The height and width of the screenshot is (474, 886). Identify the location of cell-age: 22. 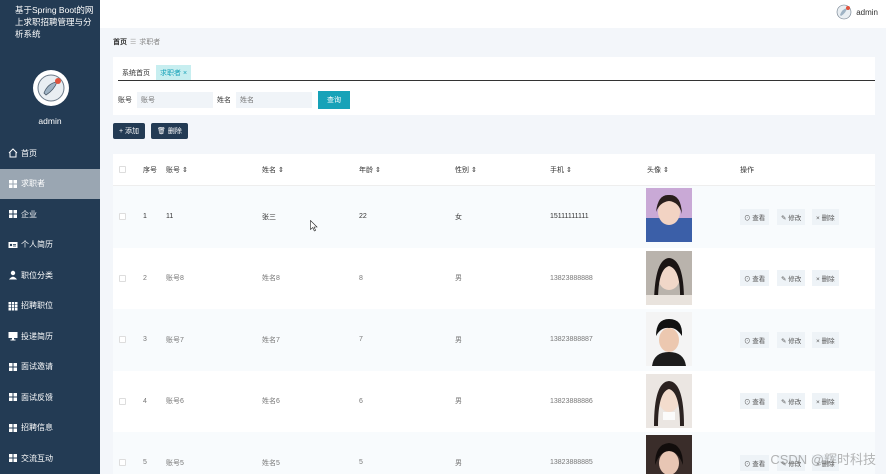
(363, 217).